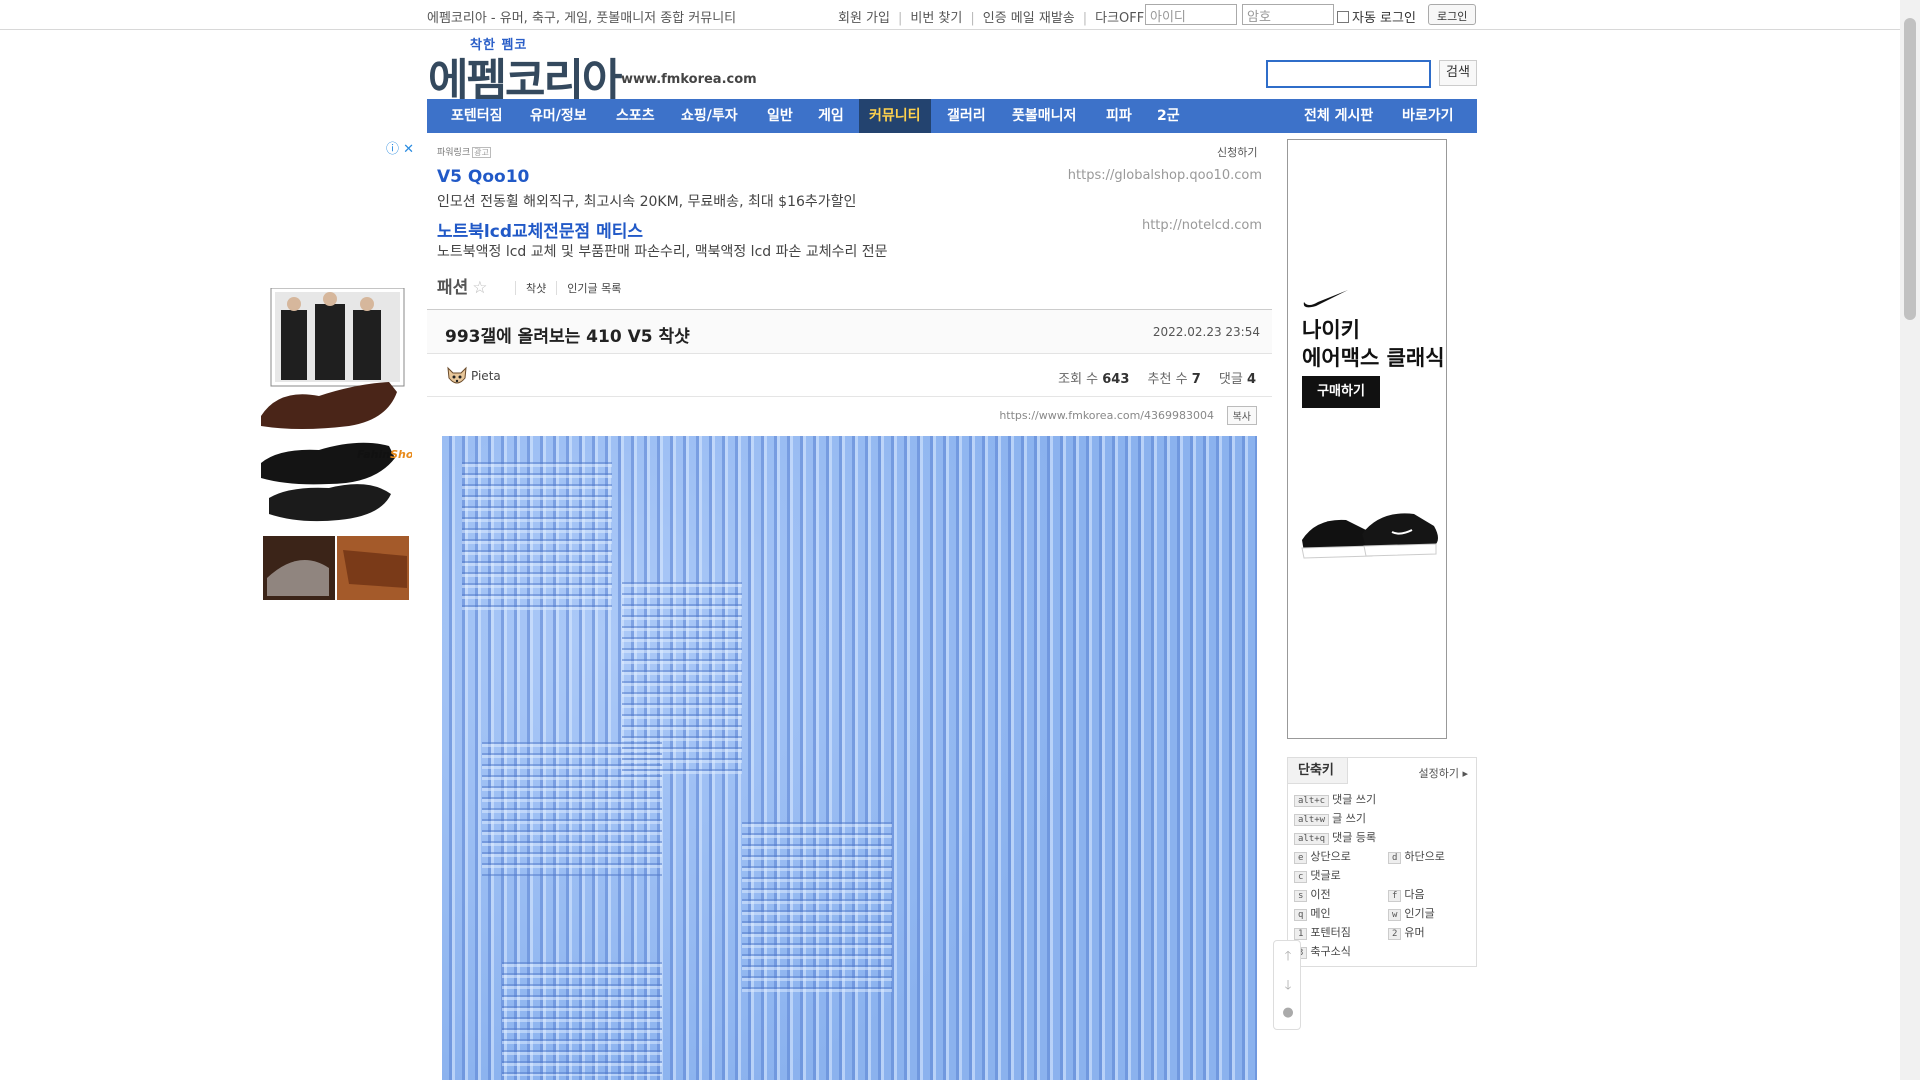 The height and width of the screenshot is (1080, 1920). I want to click on shoe-ad-image: FahinShop, so click(341, 443).